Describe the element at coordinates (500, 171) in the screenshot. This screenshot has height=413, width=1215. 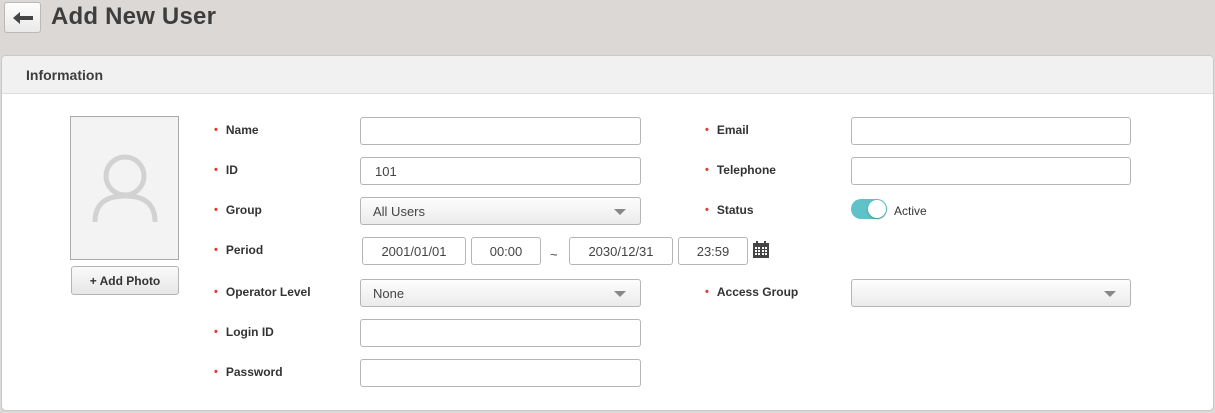
I see `id-input` at that location.